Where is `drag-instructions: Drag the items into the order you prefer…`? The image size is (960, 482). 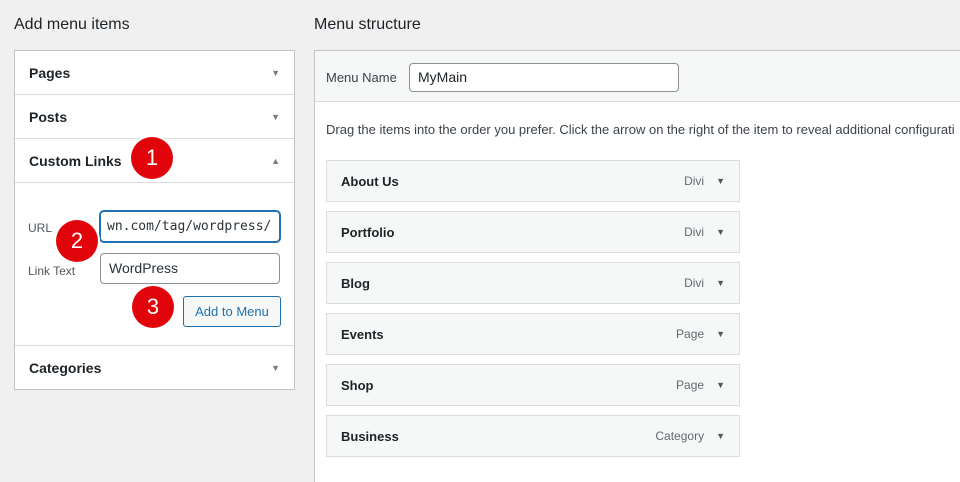 drag-instructions: Drag the items into the order you prefer… is located at coordinates (640, 129).